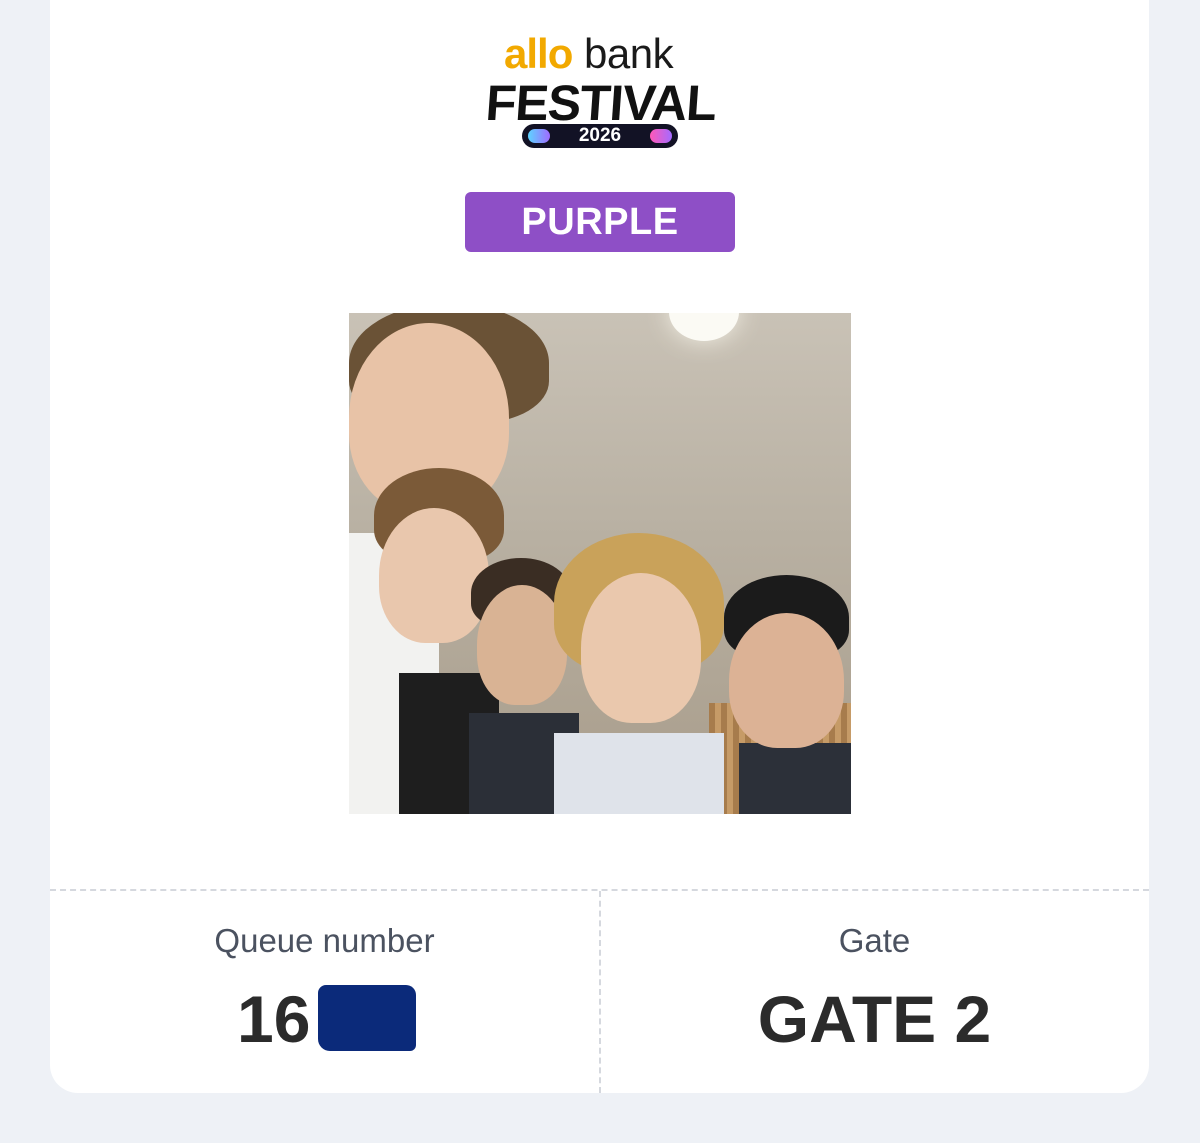 This screenshot has width=1200, height=1143. What do you see at coordinates (605, 90) in the screenshot?
I see `festival-logo: allo bank FESTIVAL 2026` at bounding box center [605, 90].